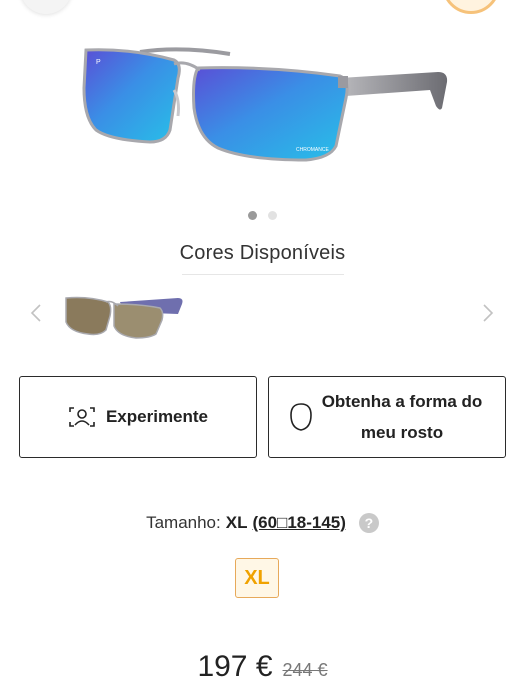  I want to click on profile-button, so click(471, 7).